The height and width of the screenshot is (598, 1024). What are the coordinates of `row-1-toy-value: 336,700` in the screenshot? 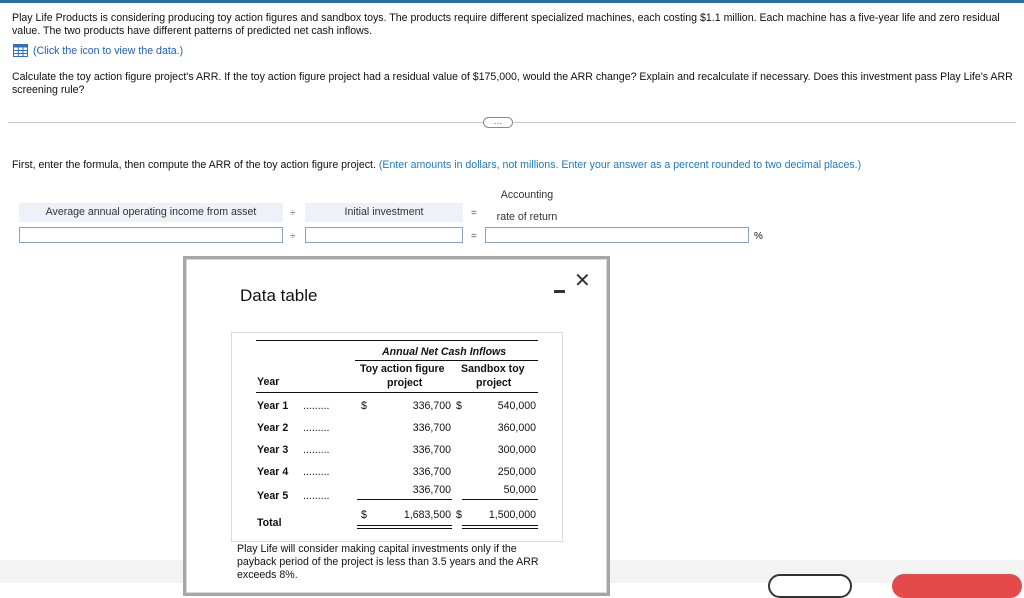 It's located at (431, 406).